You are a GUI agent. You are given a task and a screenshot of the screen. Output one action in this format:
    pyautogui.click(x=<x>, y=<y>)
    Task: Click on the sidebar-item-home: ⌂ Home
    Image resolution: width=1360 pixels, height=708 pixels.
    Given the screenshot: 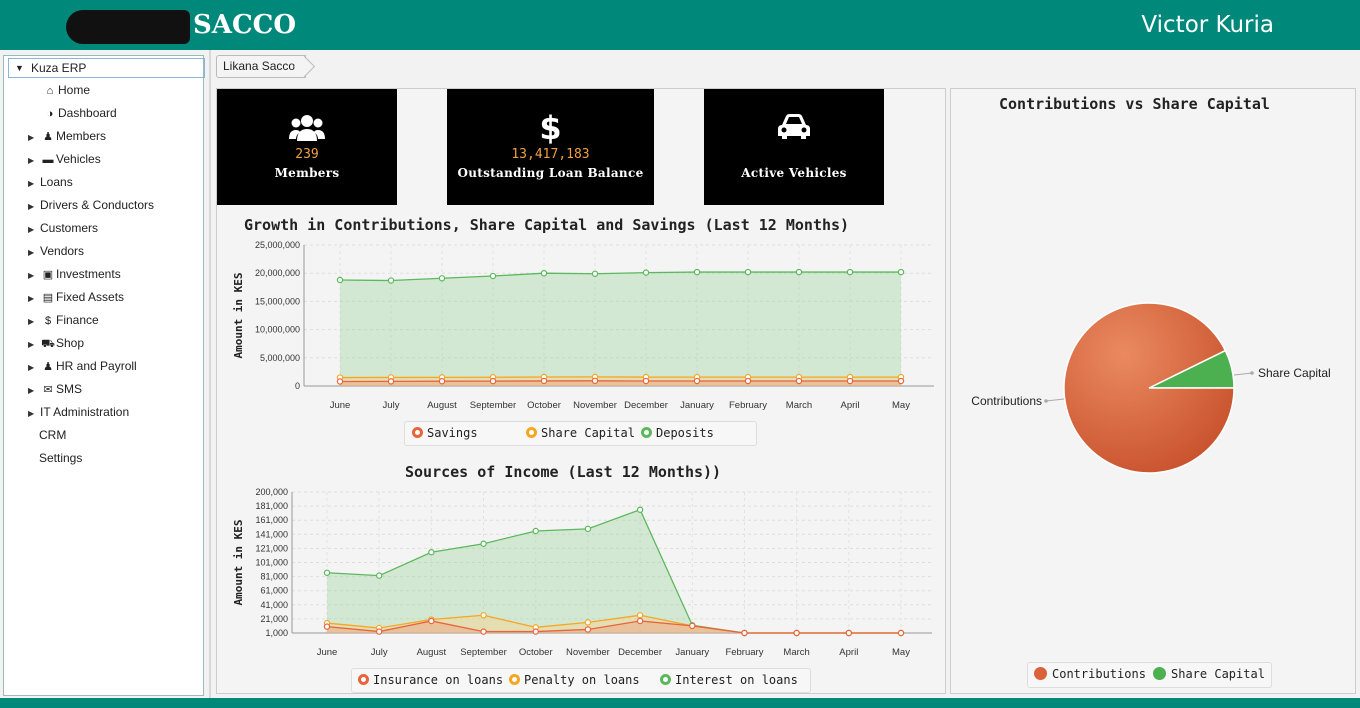 What is the action you would take?
    pyautogui.click(x=66, y=90)
    